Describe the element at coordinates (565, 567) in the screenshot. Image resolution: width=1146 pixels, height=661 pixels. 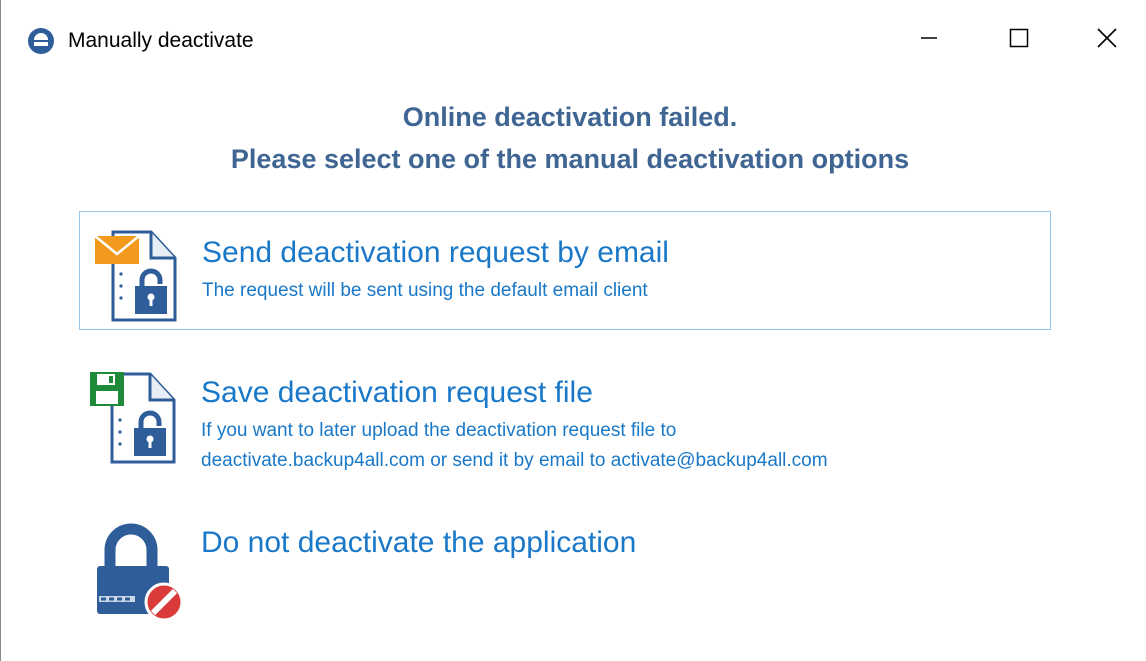
I see `option-do-not-deactivate: Do not deactivate the application` at that location.